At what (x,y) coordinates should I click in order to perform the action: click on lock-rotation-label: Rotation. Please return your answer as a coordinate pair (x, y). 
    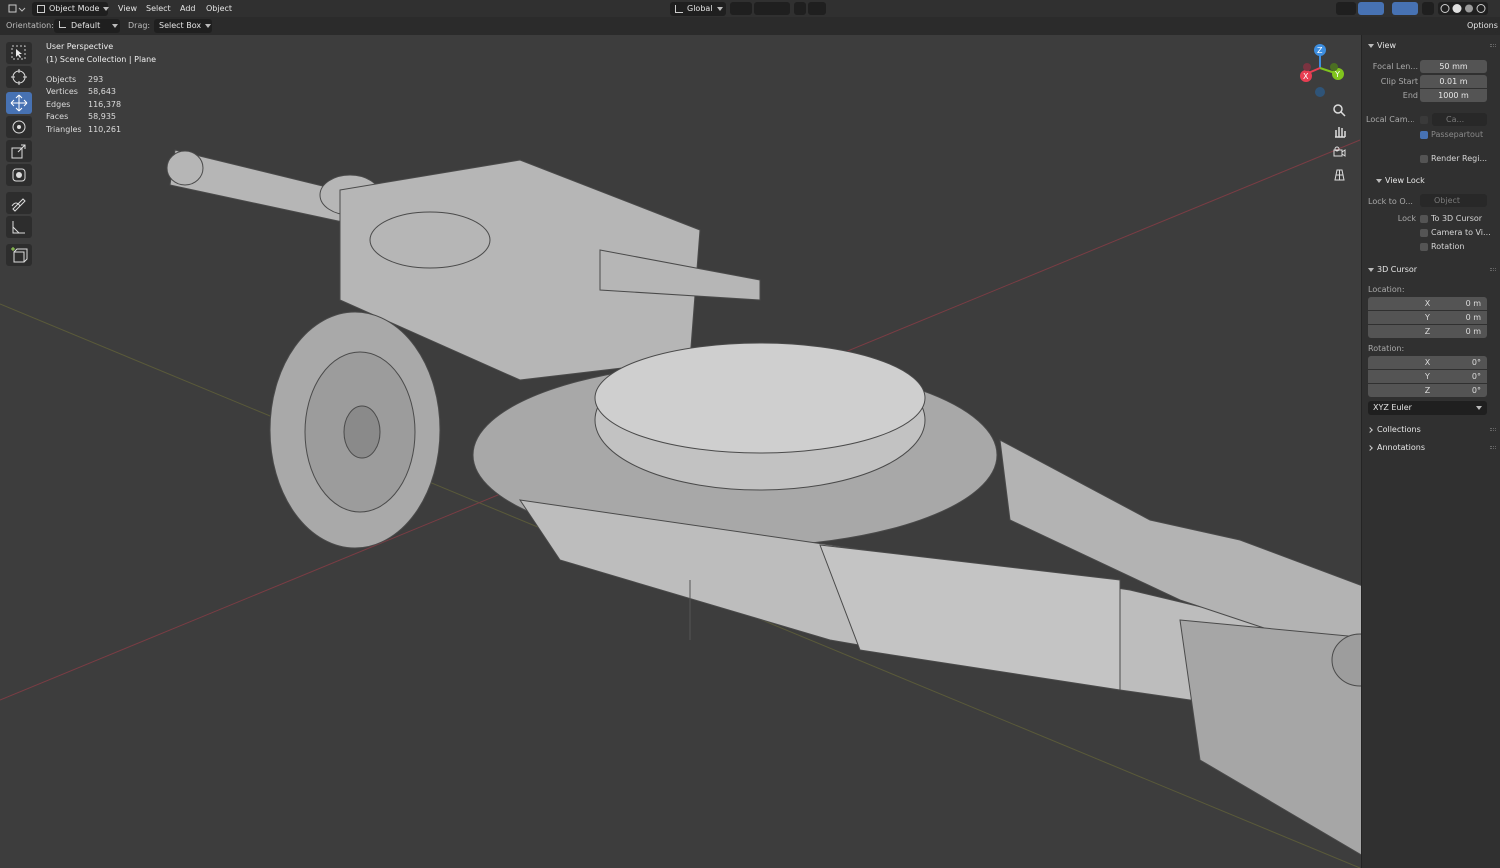
    Looking at the image, I should click on (1448, 246).